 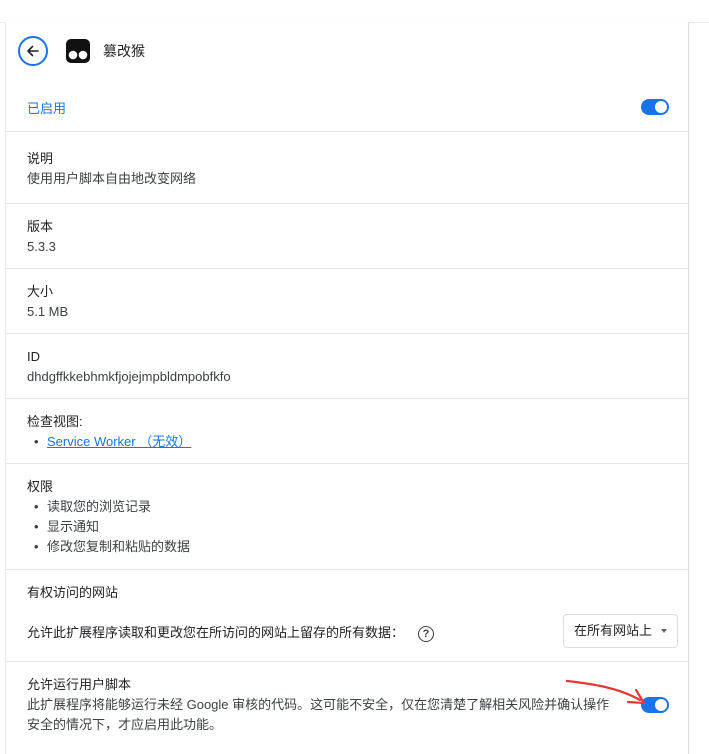 What do you see at coordinates (48, 311) in the screenshot?
I see `size-value: 5.1 MB` at bounding box center [48, 311].